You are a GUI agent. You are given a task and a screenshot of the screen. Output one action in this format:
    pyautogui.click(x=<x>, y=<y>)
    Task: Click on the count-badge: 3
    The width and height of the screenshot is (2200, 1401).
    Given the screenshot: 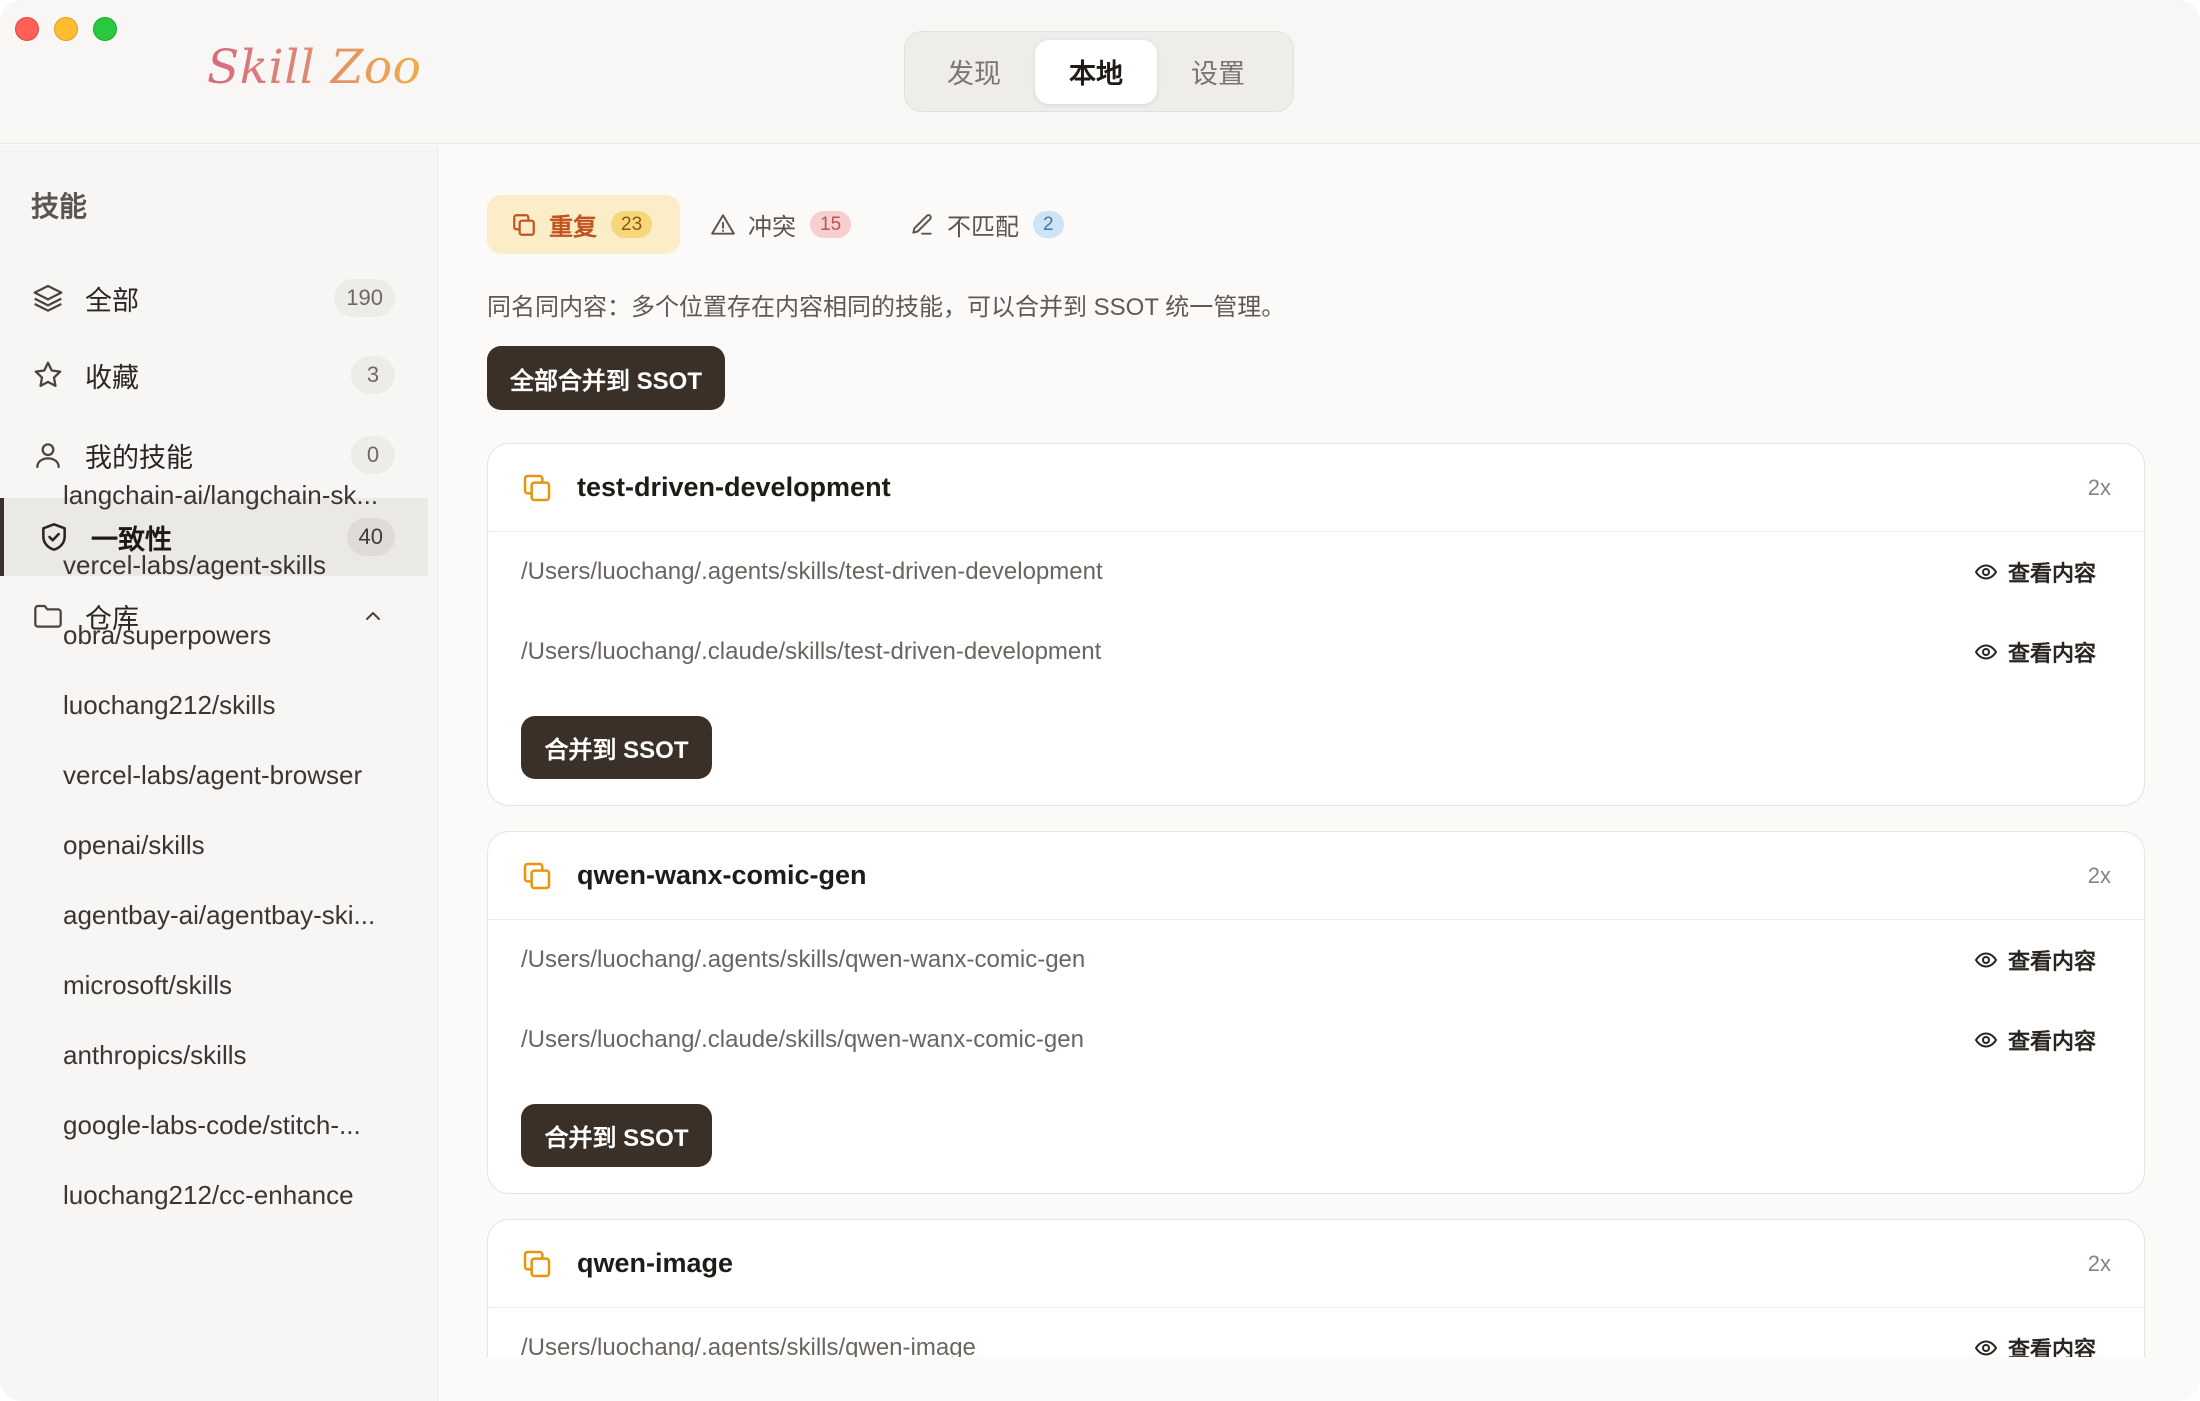 What is the action you would take?
    pyautogui.click(x=373, y=375)
    